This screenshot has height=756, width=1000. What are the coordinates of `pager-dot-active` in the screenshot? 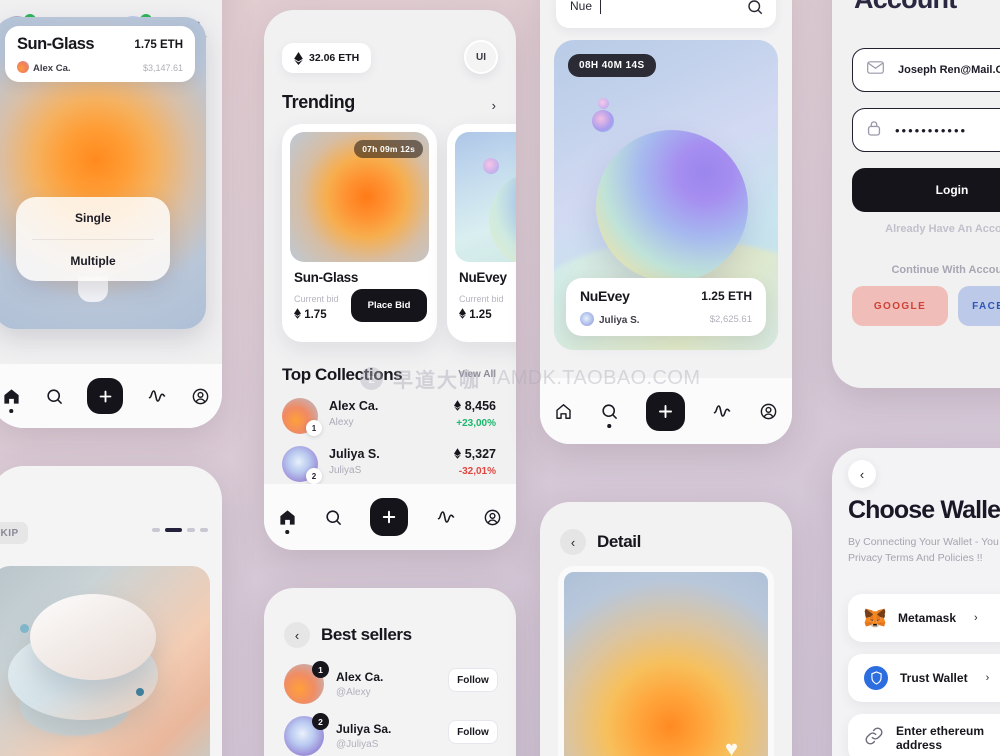 It's located at (173, 530).